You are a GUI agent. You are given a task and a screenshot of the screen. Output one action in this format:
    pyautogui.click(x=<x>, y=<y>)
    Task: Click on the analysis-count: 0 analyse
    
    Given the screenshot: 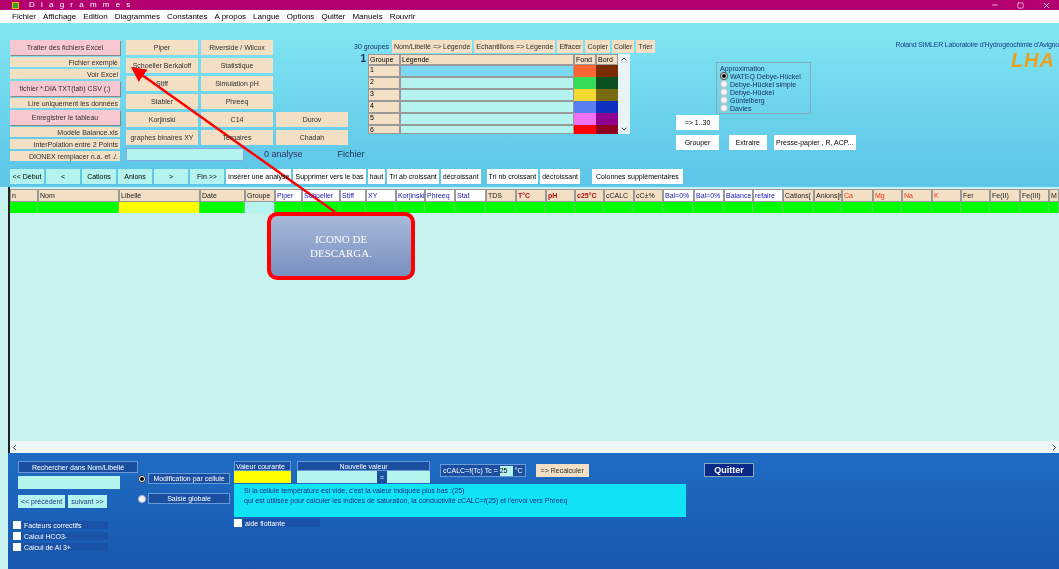 What is the action you would take?
    pyautogui.click(x=283, y=154)
    